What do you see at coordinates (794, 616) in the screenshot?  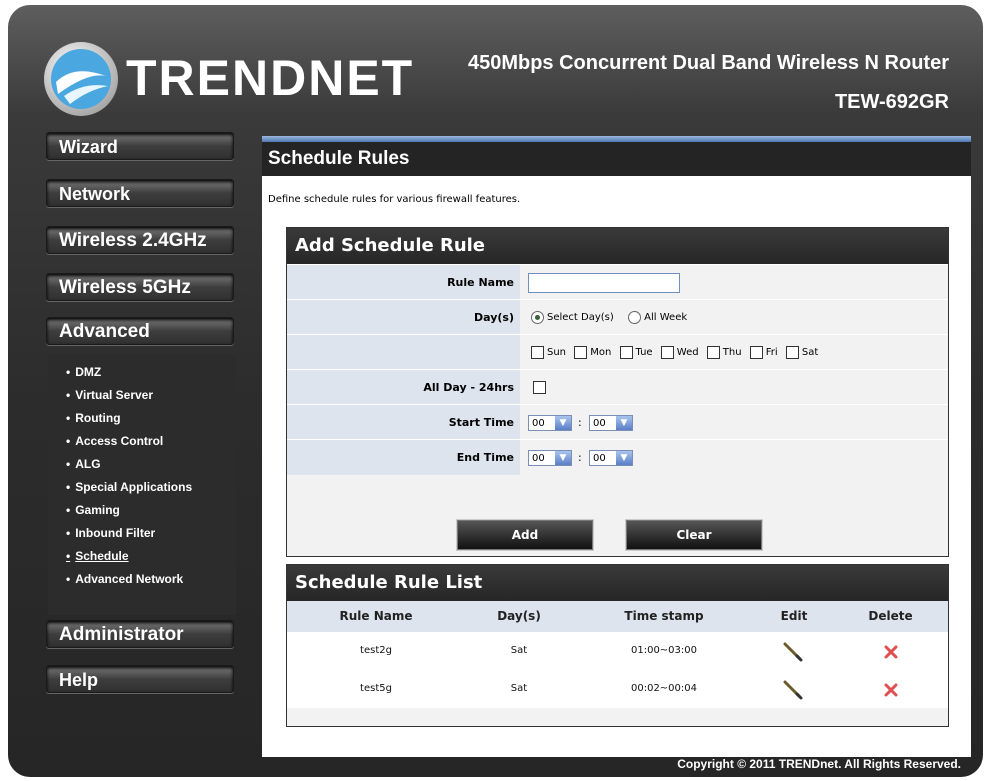 I see `column-edit: Edit` at bounding box center [794, 616].